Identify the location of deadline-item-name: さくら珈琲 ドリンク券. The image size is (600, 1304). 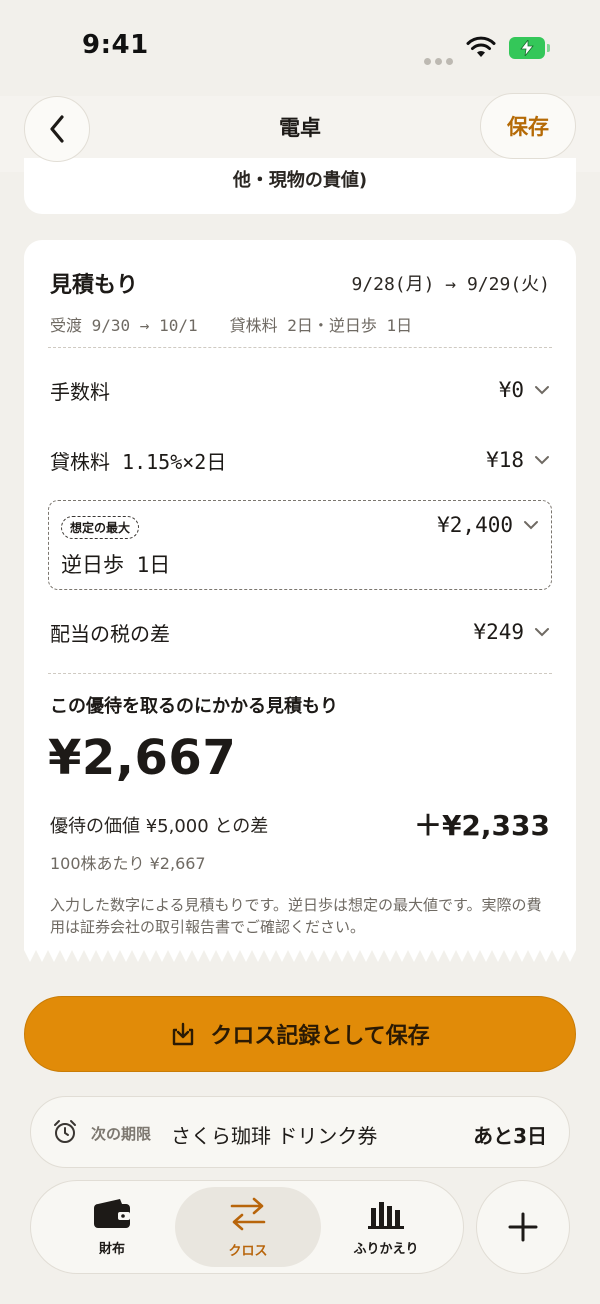
(274, 1136).